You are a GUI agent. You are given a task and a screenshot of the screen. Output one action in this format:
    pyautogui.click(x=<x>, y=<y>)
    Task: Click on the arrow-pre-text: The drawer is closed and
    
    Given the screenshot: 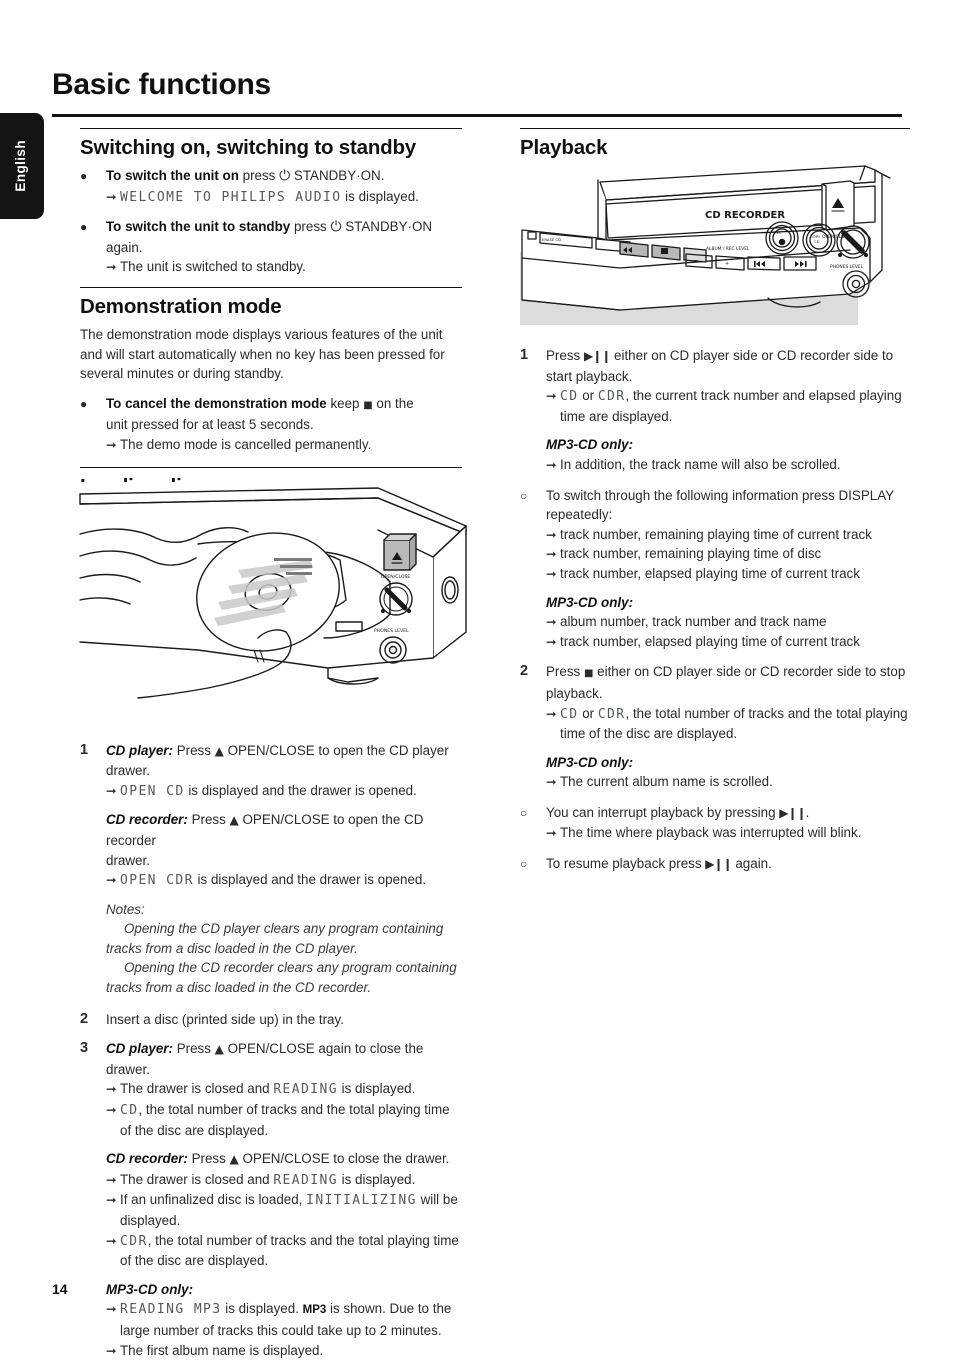 What is the action you would take?
    pyautogui.click(x=197, y=1179)
    